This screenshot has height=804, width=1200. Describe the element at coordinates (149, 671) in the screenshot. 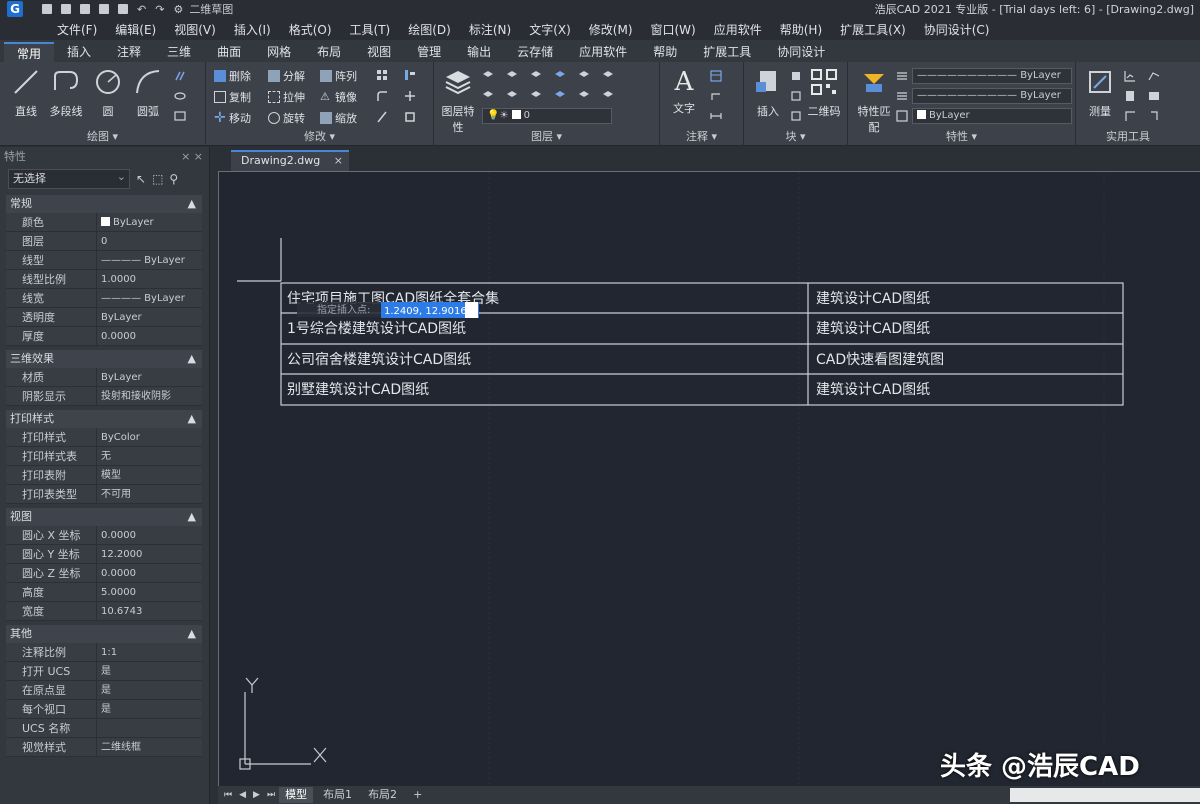

I see `property-value: 是` at that location.